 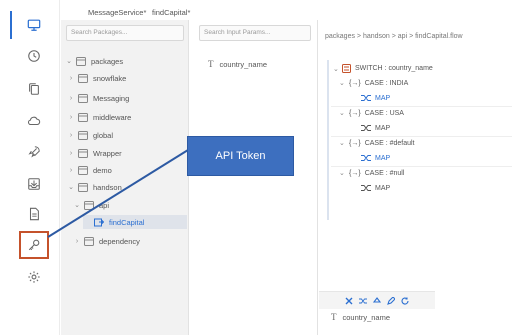 What do you see at coordinates (94, 187) in the screenshot?
I see `tree-item: ⌄ handson` at bounding box center [94, 187].